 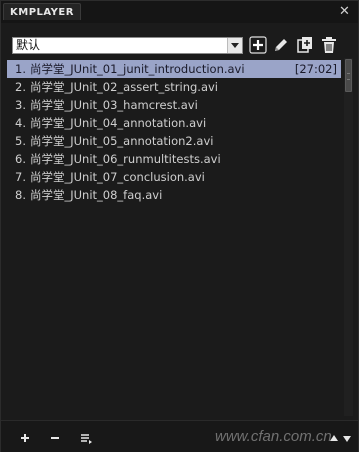 What do you see at coordinates (125, 159) in the screenshot?
I see `playlist-item-title: 尚学堂_JUnit_06_runmultitests.avi` at bounding box center [125, 159].